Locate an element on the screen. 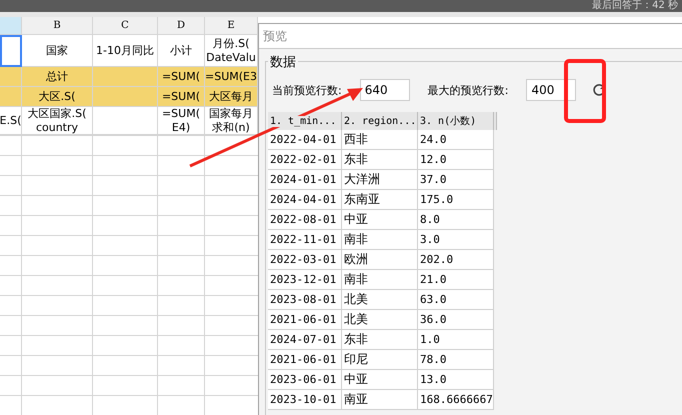 This screenshot has height=415, width=682. table-cell: 小计 is located at coordinates (181, 51).